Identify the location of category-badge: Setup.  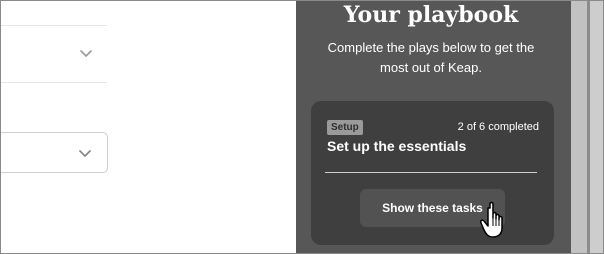
(345, 127).